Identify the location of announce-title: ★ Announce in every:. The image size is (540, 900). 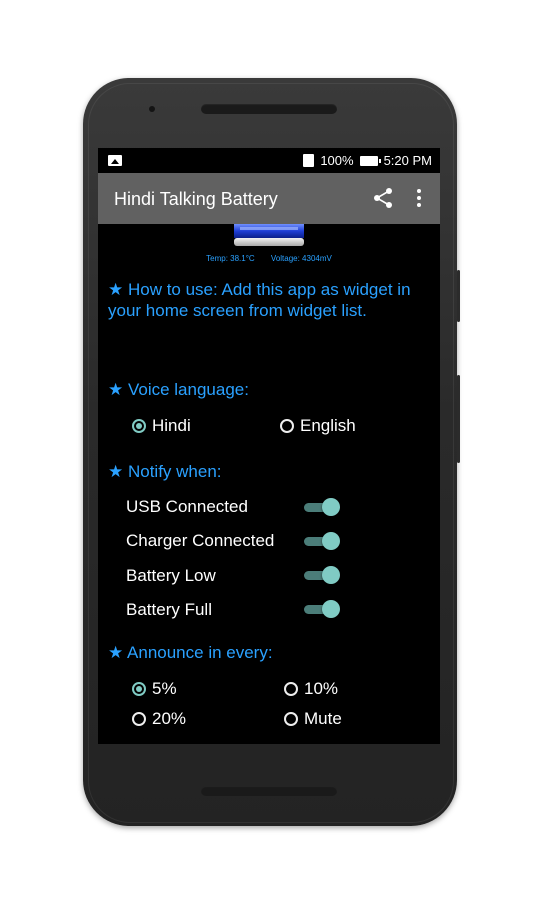
(190, 652).